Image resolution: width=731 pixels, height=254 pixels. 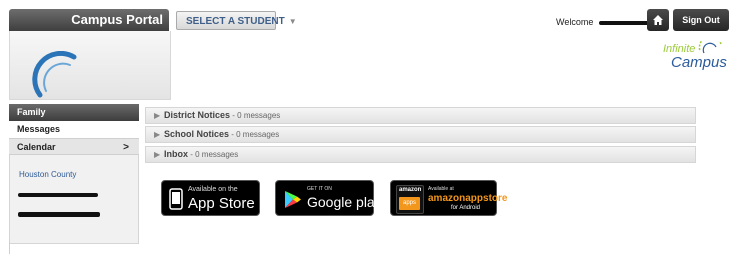 I want to click on notice-title-text: Inbox, so click(x=176, y=154).